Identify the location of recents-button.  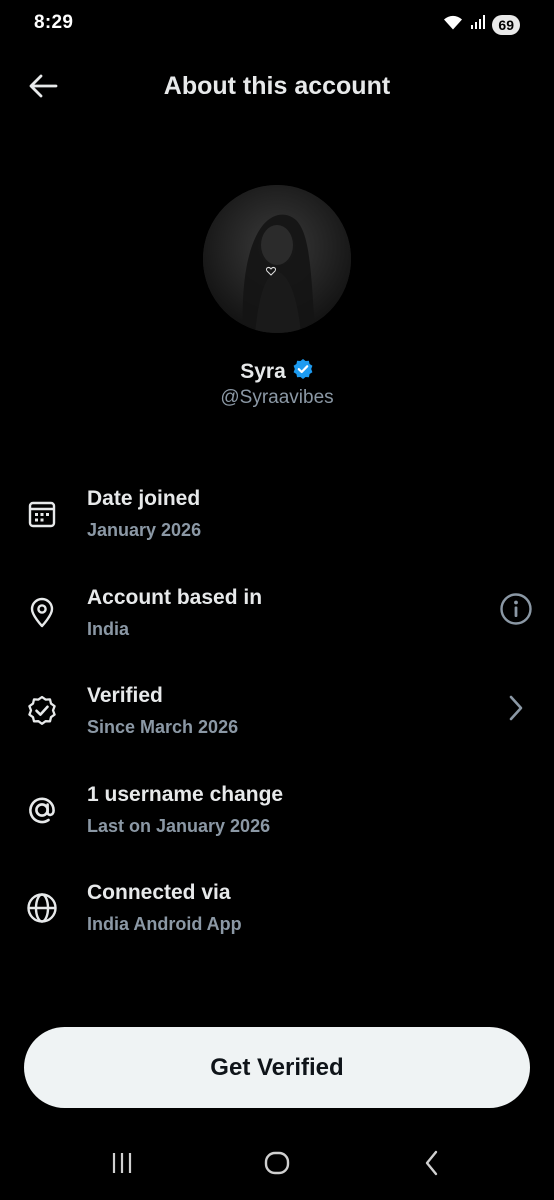
(122, 1165).